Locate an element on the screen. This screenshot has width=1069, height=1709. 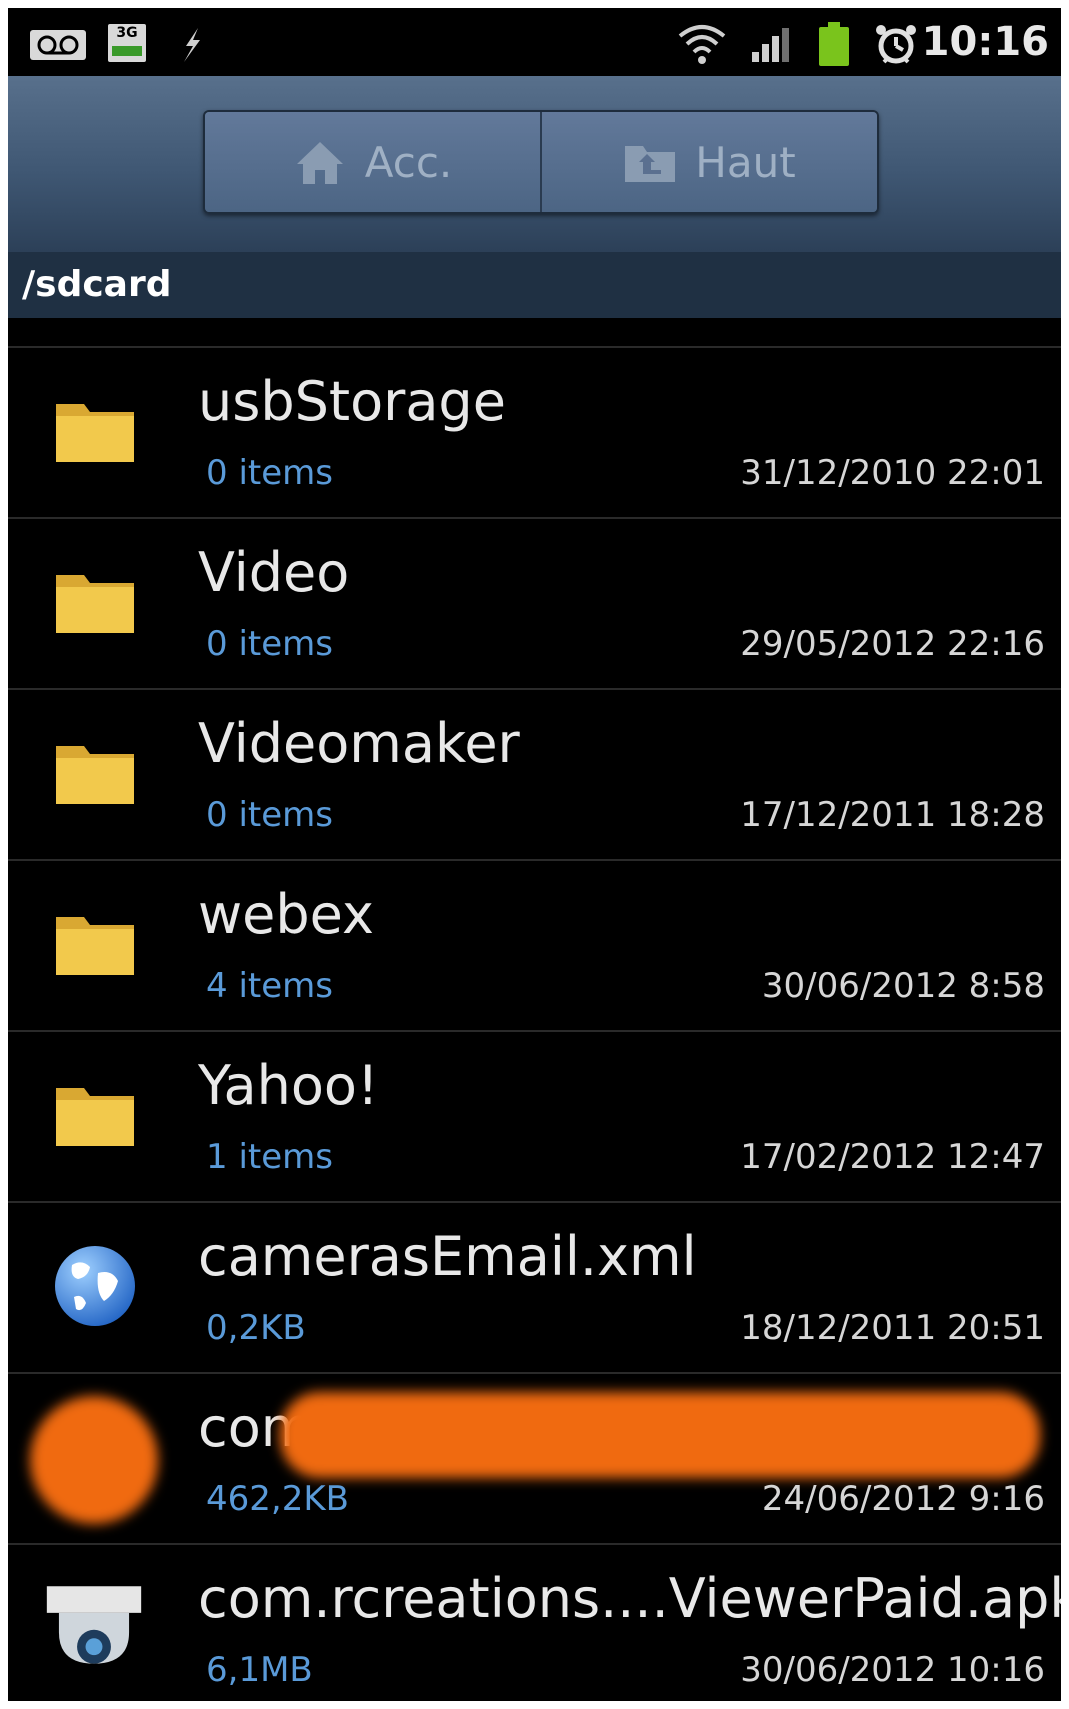
nav-button-group: Acc. Haut is located at coordinates (541, 162).